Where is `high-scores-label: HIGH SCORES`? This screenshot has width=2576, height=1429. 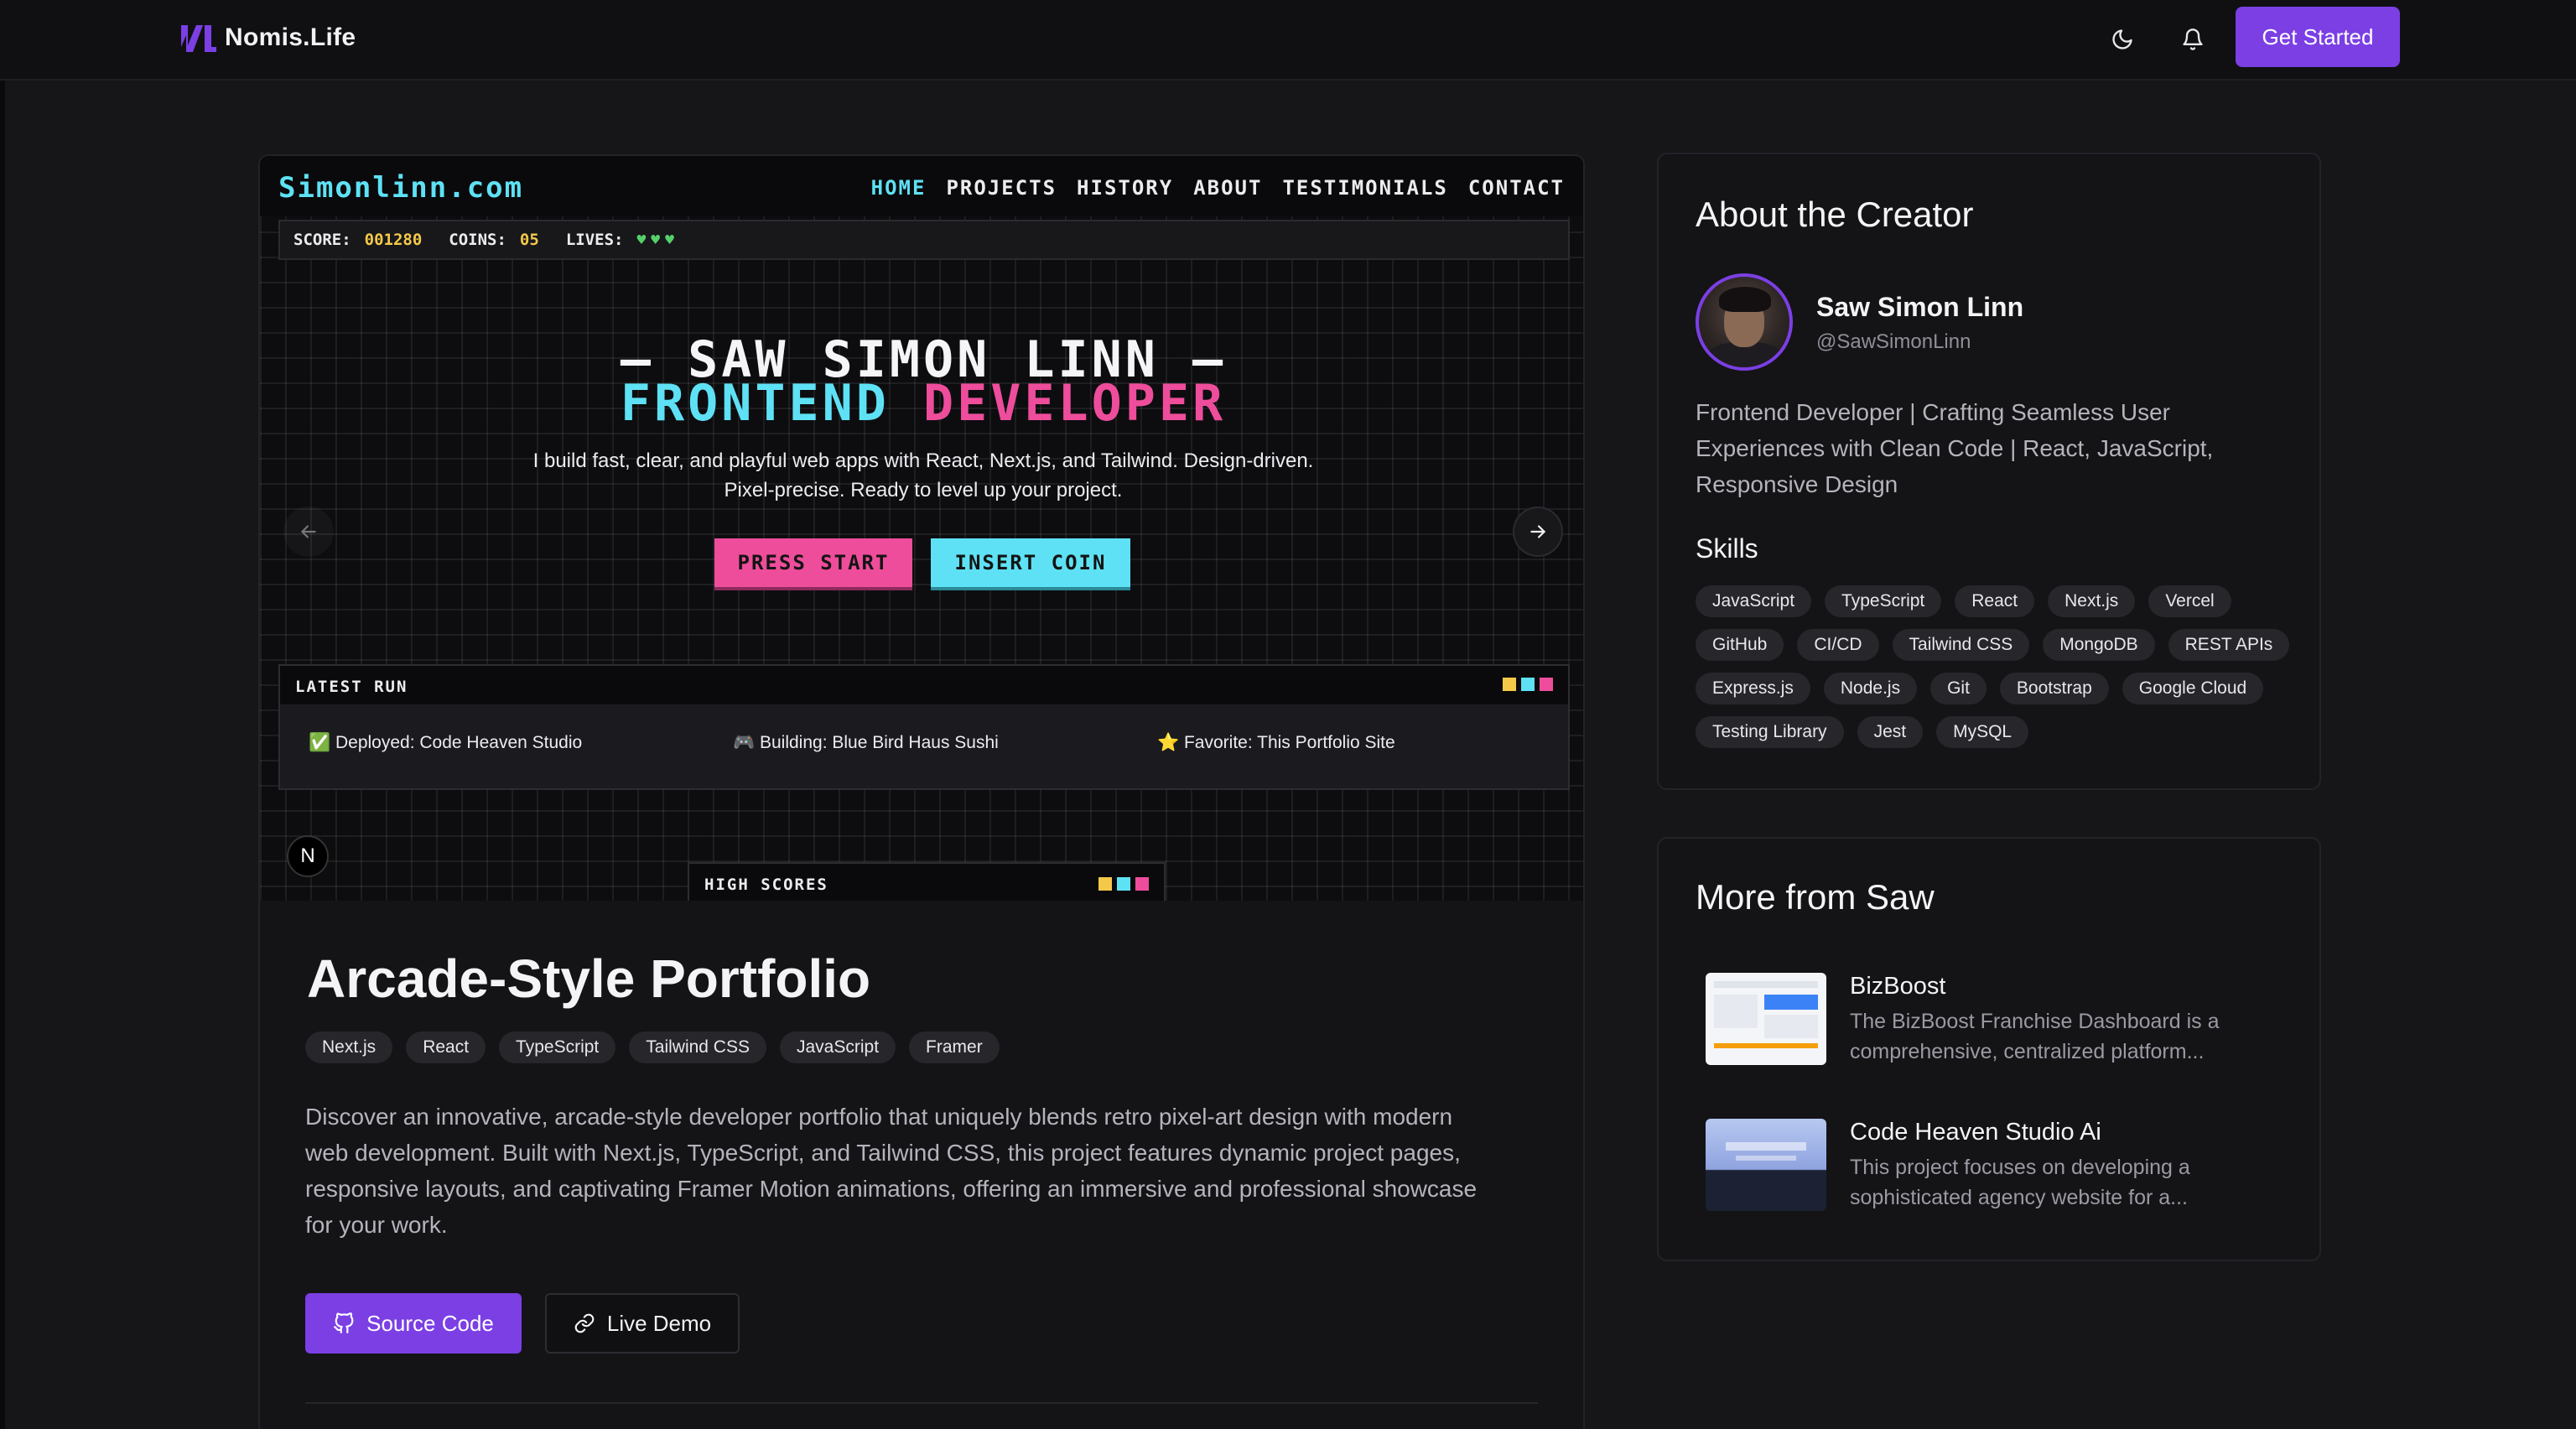
high-scores-label: HIGH SCORES is located at coordinates (766, 885).